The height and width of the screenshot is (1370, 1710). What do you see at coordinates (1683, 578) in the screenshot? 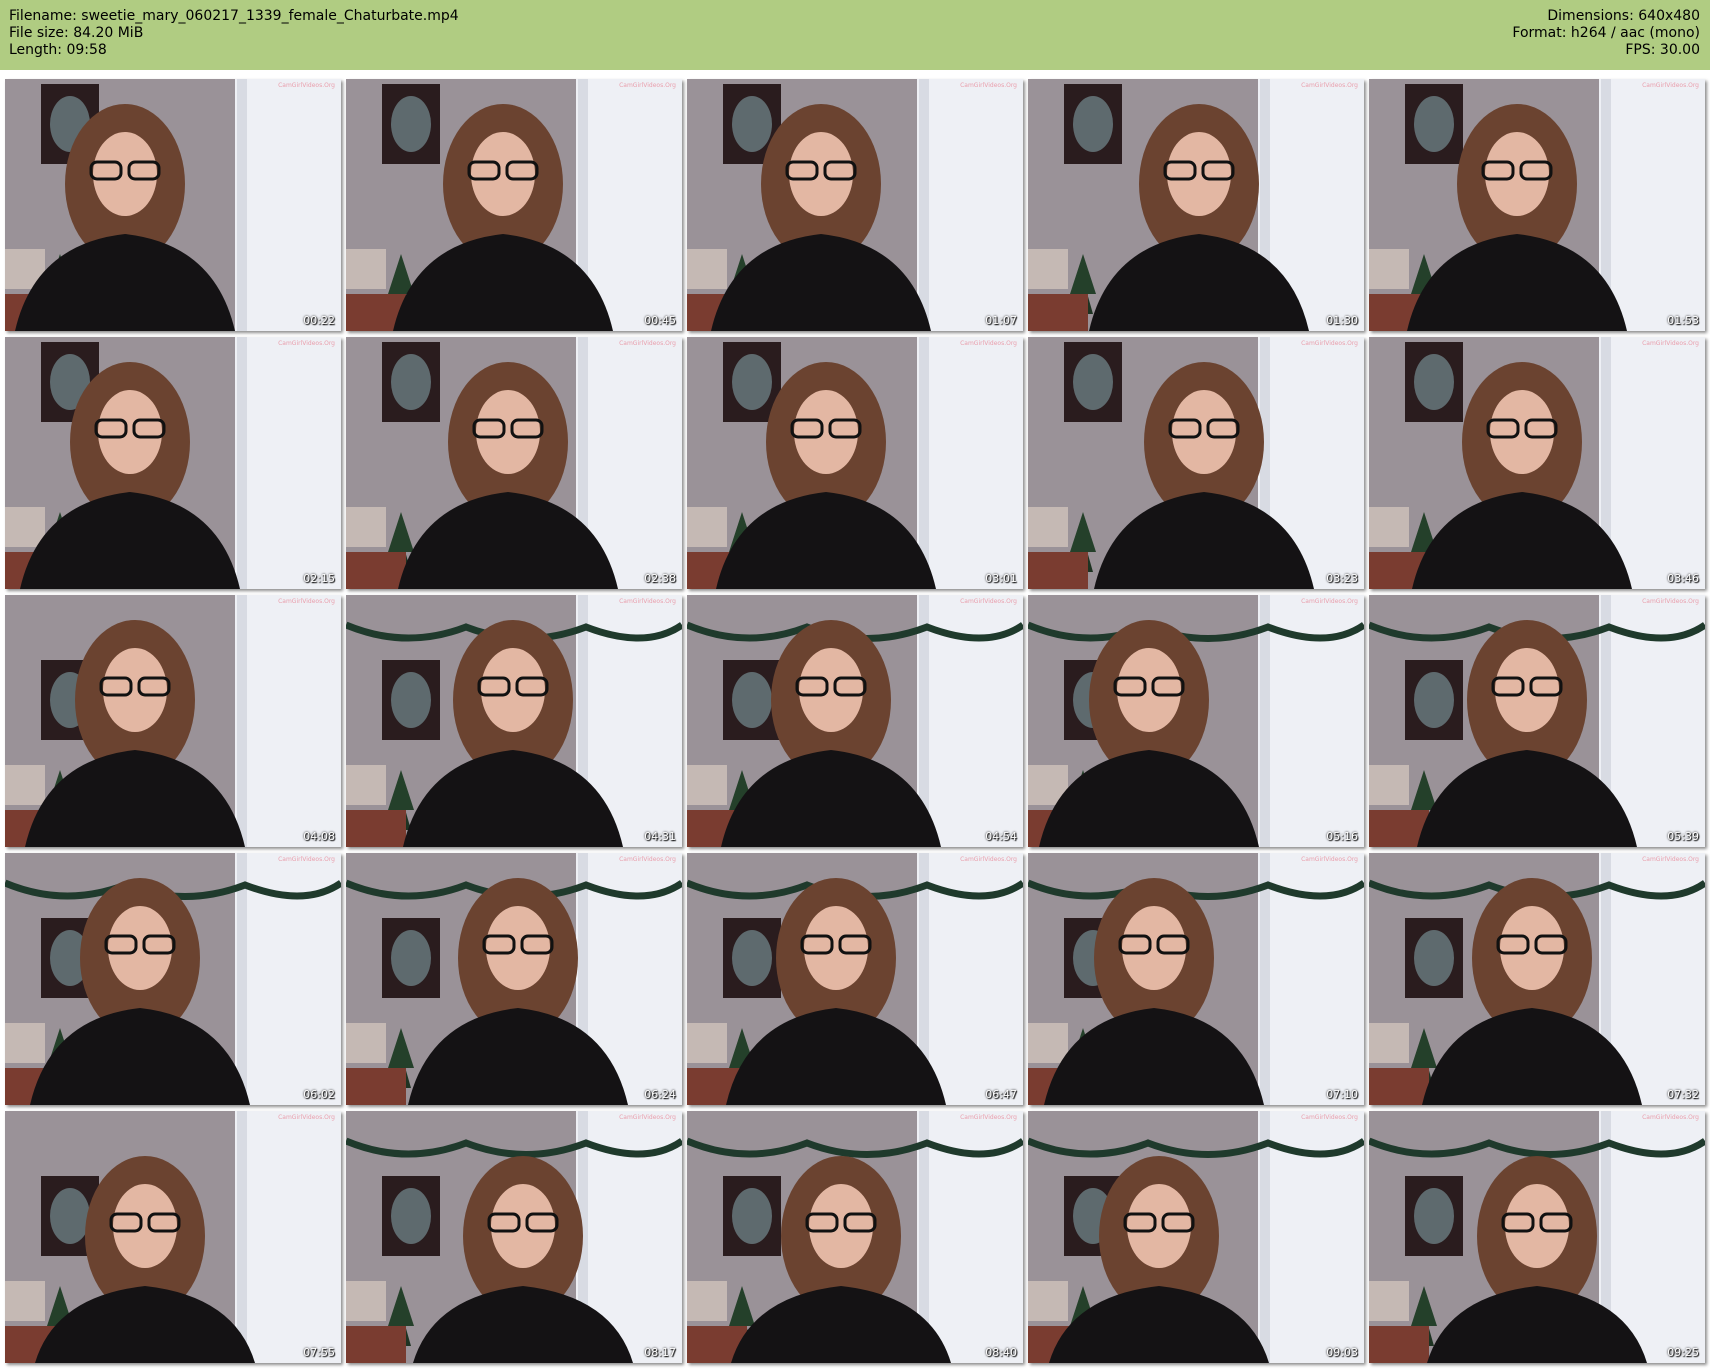
I see `thumbnail-timestamp: 03:46` at bounding box center [1683, 578].